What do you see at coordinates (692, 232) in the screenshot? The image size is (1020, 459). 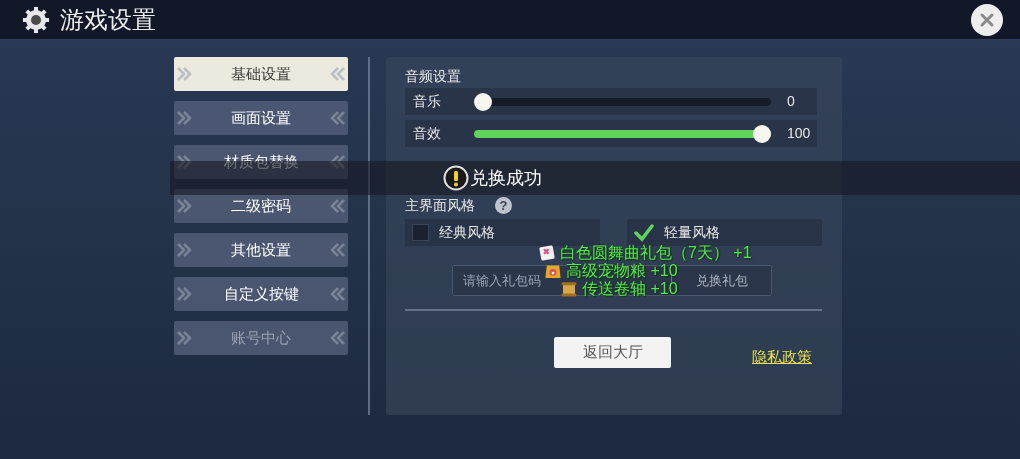 I see `option-label: 轻量风格` at bounding box center [692, 232].